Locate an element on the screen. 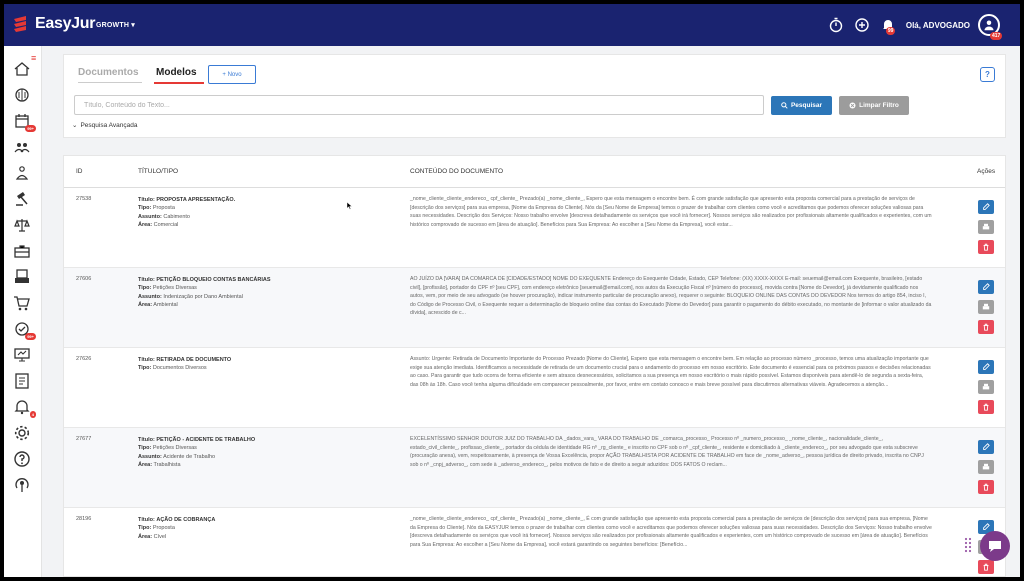 The height and width of the screenshot is (581, 1024). sidebar: ≡ 99+ 99+ 4 is located at coordinates (23, 311).